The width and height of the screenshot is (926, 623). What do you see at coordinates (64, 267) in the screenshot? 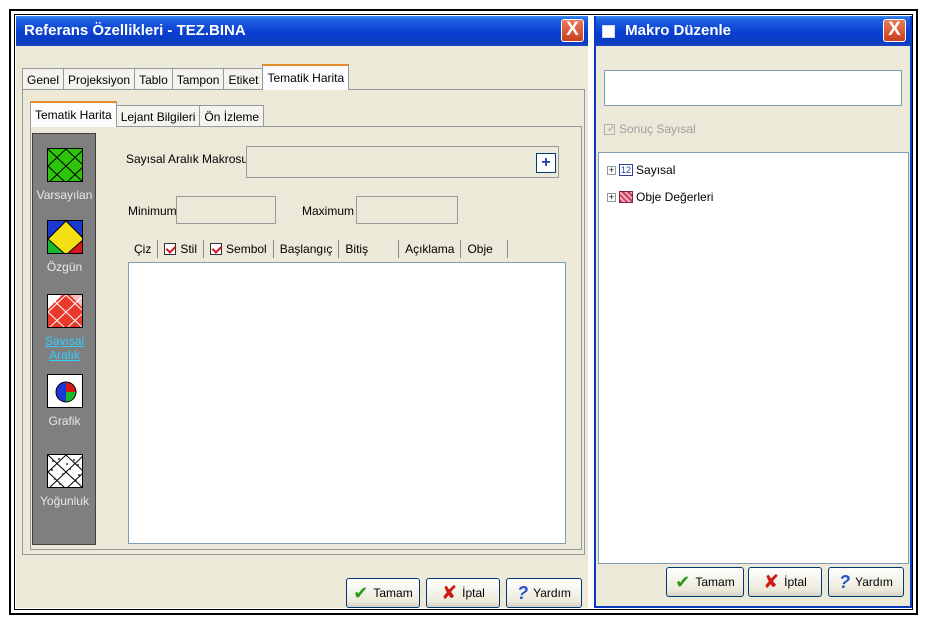
I see `side-label-ozgun: Özgün` at bounding box center [64, 267].